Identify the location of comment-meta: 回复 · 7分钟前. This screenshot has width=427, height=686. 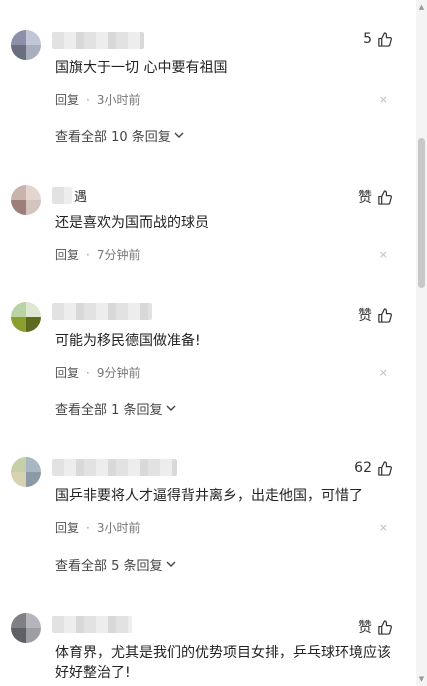
(98, 254).